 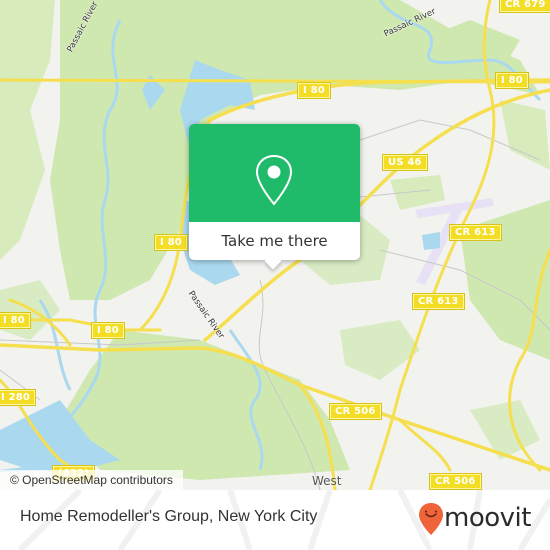 I want to click on road-shield-cr679: CR 679, so click(x=524, y=6).